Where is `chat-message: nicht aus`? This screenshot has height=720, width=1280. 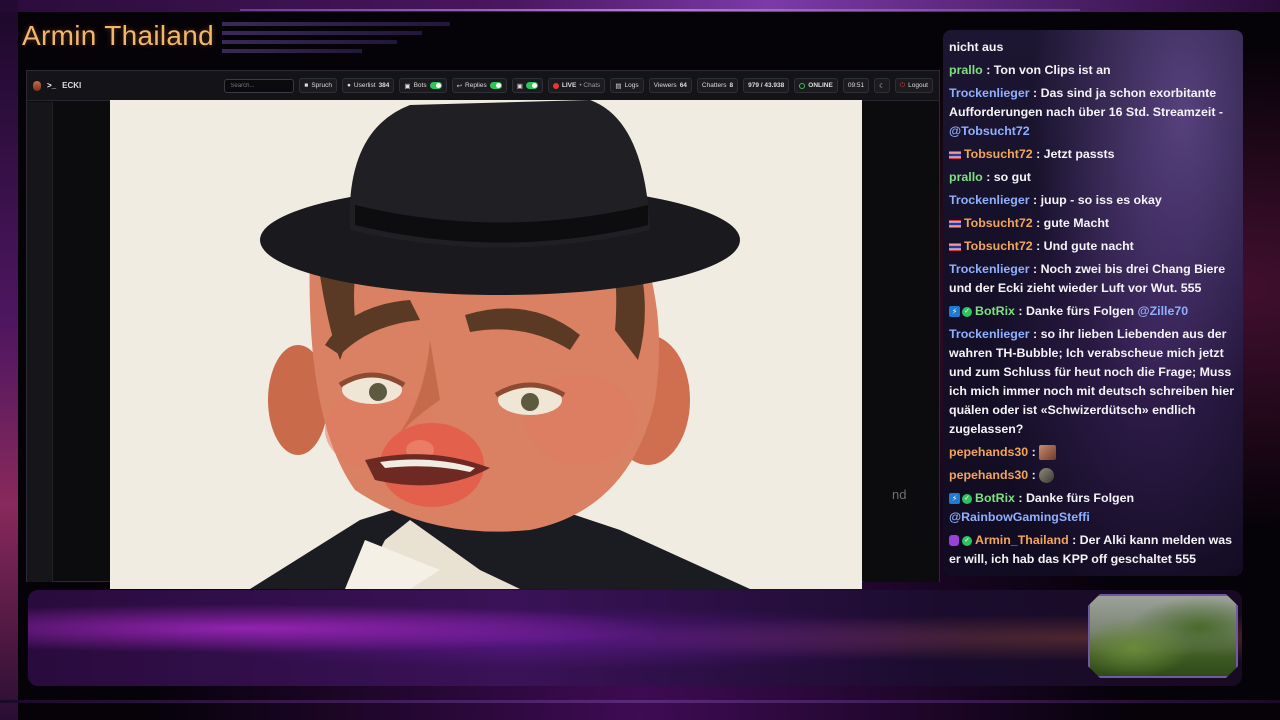 chat-message: nicht aus is located at coordinates (1093, 47).